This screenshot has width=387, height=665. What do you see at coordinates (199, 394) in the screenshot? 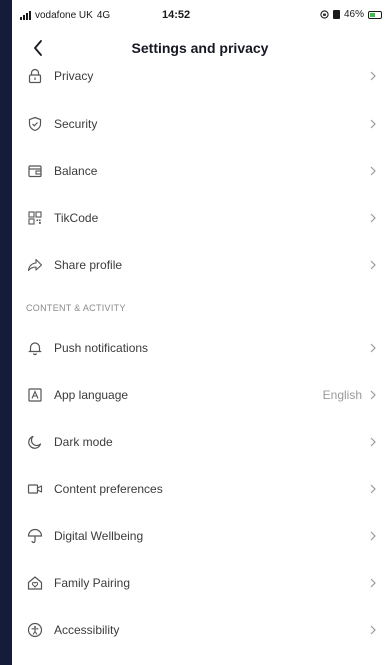
I see `settings-item-app-language: App language English` at bounding box center [199, 394].